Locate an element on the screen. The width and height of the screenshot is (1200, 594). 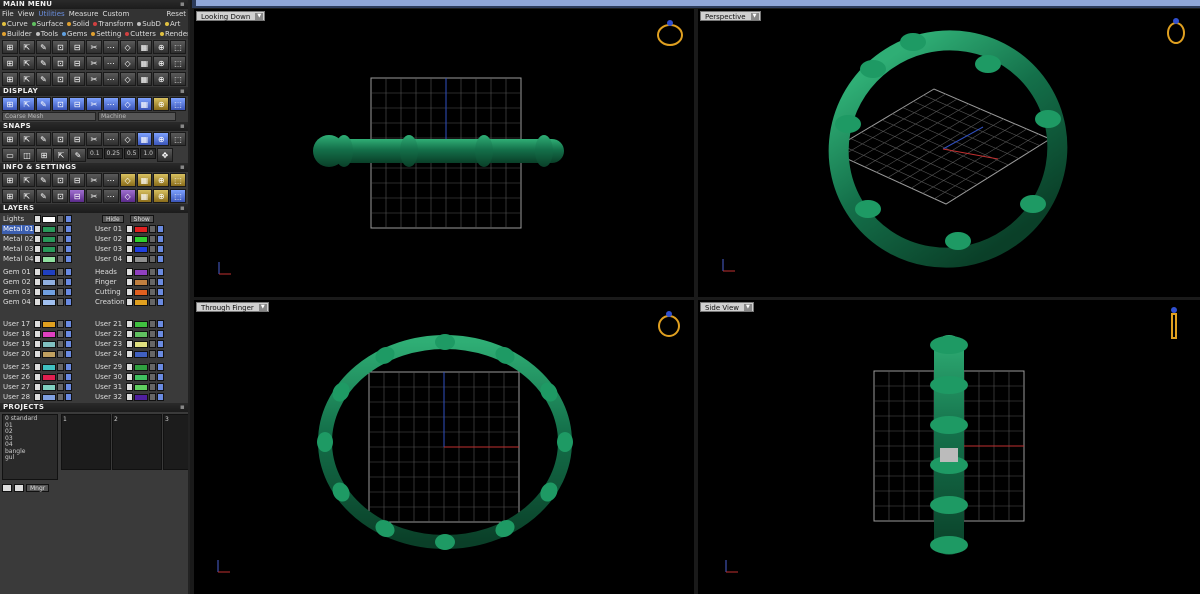
tool-icon: ⇱ is located at coordinates (26, 79).